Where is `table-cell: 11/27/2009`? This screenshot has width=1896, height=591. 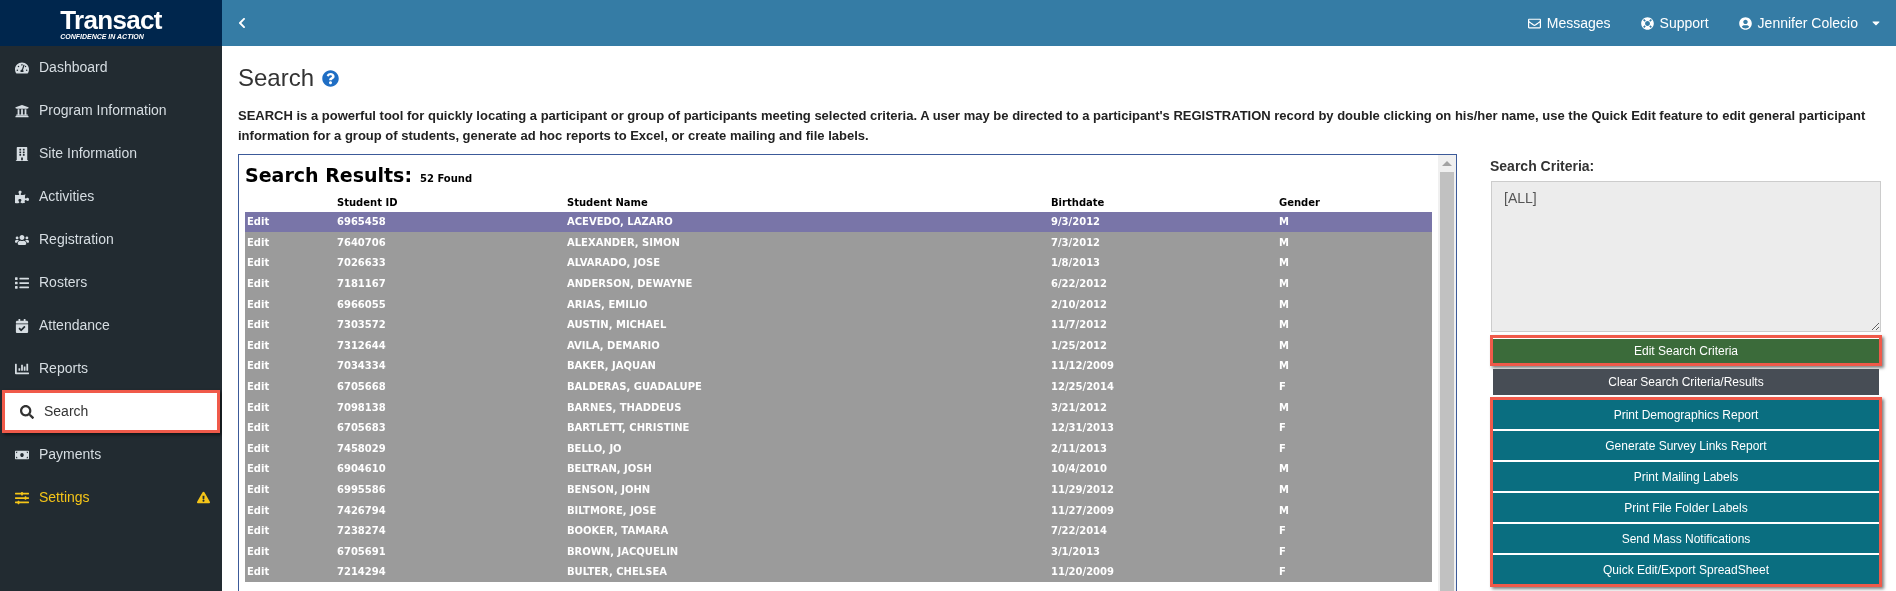
table-cell: 11/27/2009 is located at coordinates (1082, 510).